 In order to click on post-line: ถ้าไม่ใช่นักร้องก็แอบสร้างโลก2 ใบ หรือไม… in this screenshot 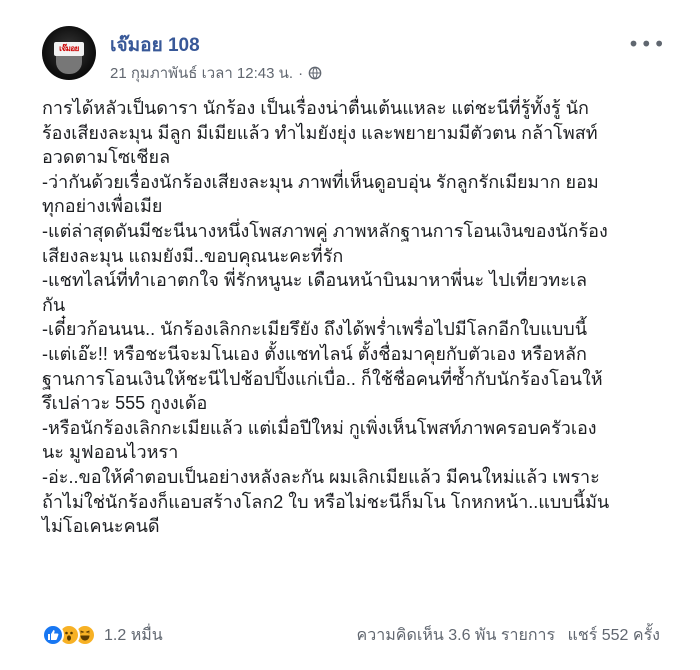, I will do `click(326, 501)`.